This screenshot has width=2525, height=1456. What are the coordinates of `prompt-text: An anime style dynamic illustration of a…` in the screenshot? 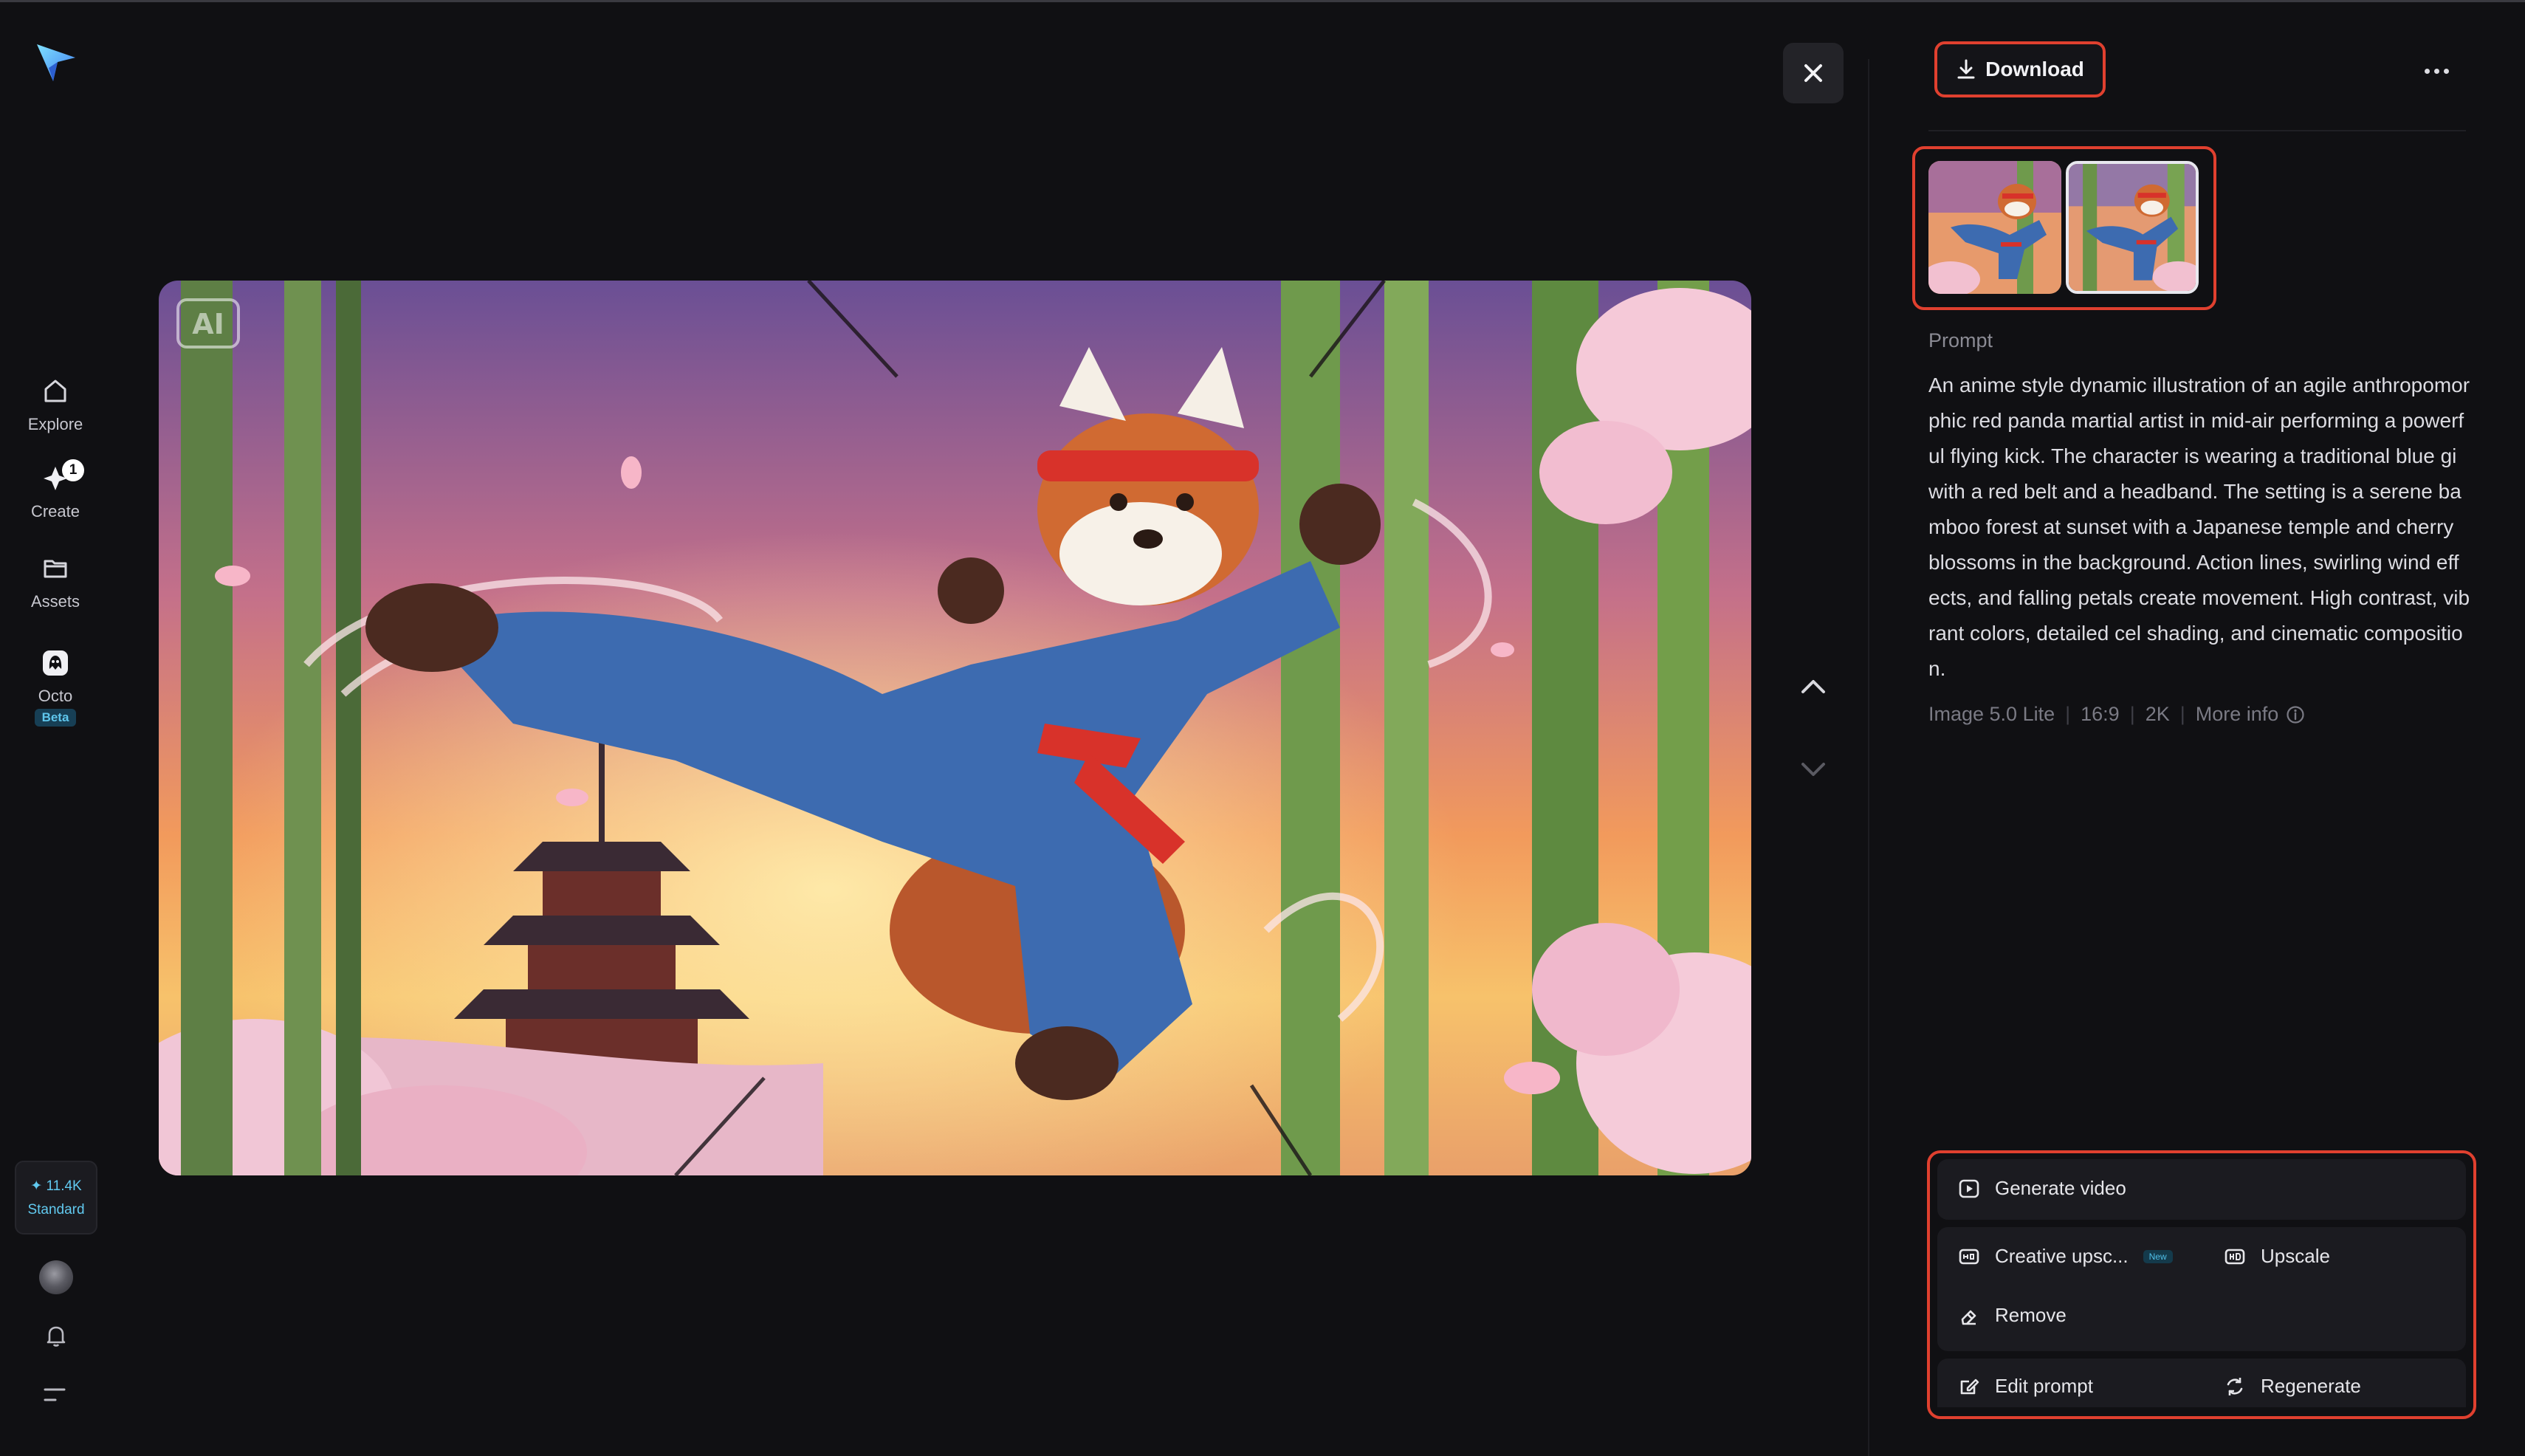 It's located at (2199, 527).